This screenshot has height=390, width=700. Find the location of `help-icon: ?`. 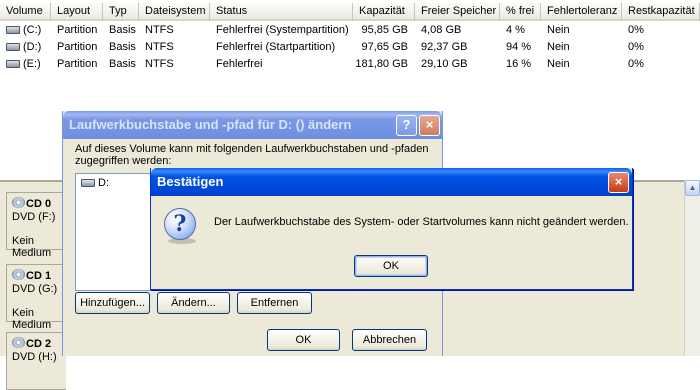

help-icon: ? is located at coordinates (406, 125).